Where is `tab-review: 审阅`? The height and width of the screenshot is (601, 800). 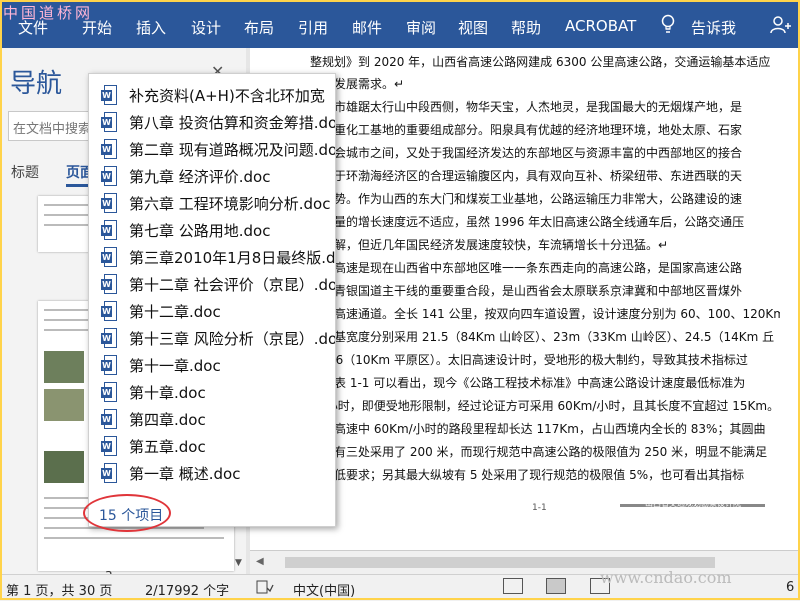 tab-review: 审阅 is located at coordinates (421, 27).